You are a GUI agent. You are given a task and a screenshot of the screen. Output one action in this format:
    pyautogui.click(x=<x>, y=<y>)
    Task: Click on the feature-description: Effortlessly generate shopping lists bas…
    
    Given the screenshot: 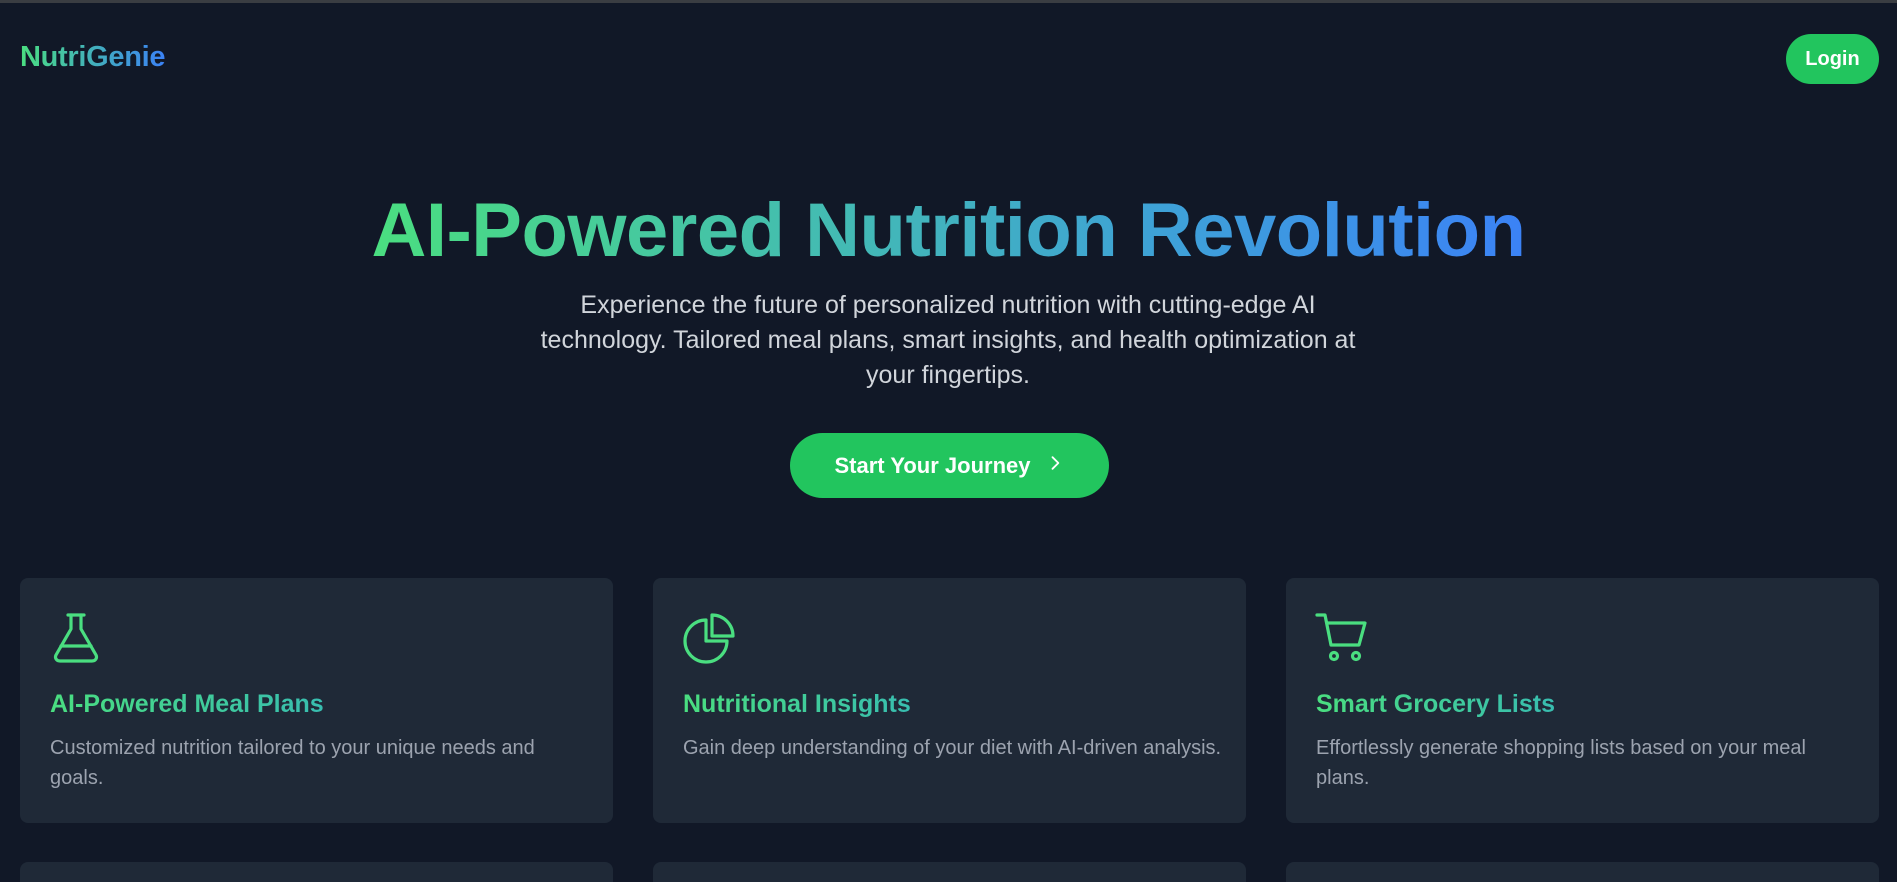 What is the action you would take?
    pyautogui.click(x=1561, y=763)
    